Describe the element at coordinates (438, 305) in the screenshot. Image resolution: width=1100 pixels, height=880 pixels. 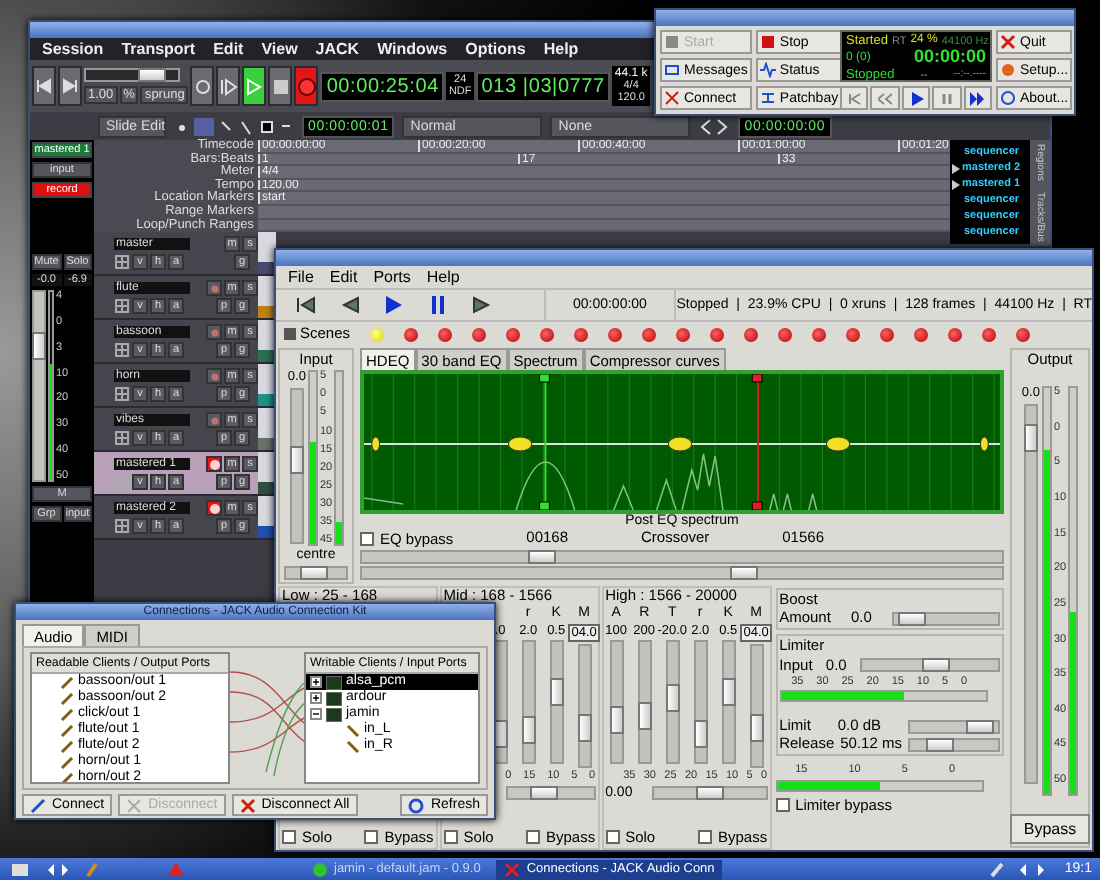
I see `pause-icon` at that location.